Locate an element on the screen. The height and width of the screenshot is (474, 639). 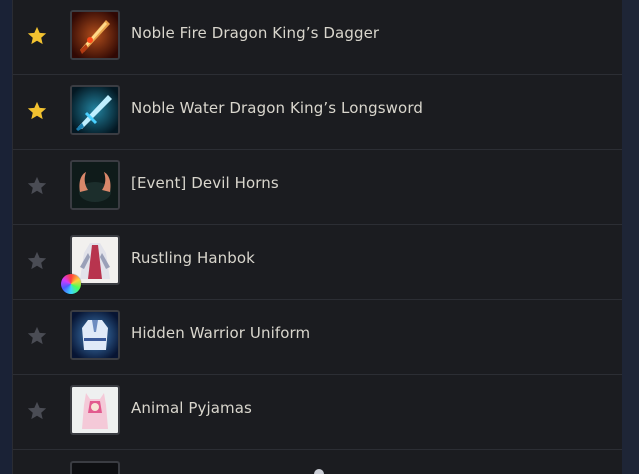
animal-pyjamas-icon is located at coordinates (95, 410).